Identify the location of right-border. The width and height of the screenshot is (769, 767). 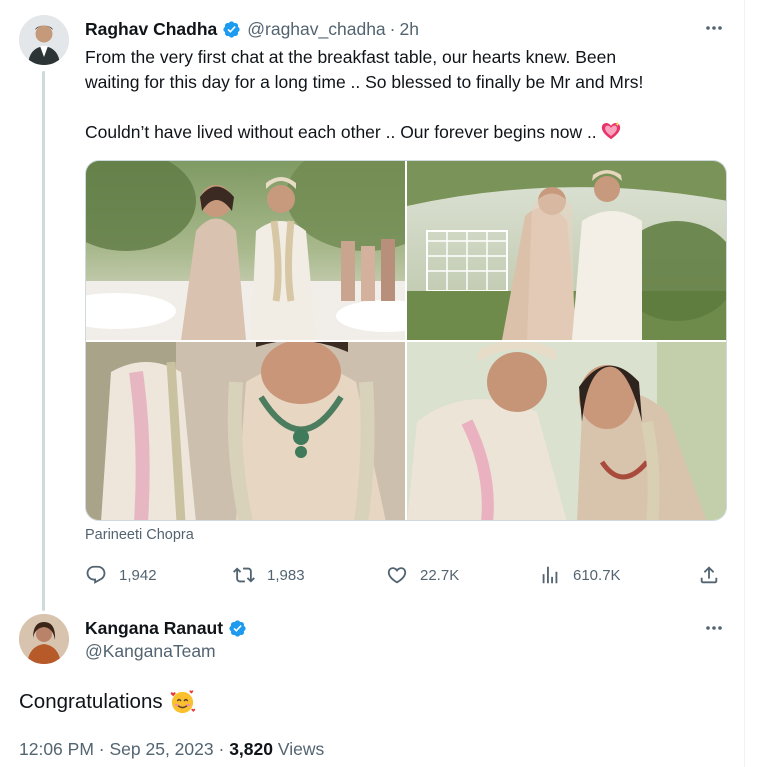
(744, 383).